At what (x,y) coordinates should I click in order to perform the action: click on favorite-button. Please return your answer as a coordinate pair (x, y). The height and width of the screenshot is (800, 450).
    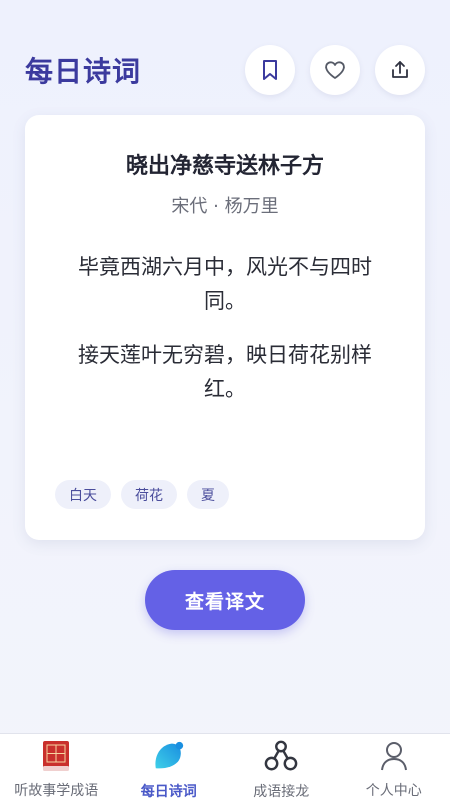
    Looking at the image, I should click on (335, 70).